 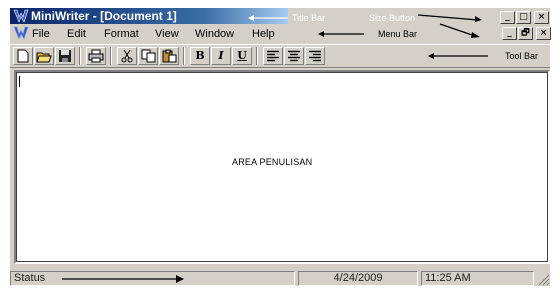 I want to click on doc-minimize-button: _, so click(x=509, y=33).